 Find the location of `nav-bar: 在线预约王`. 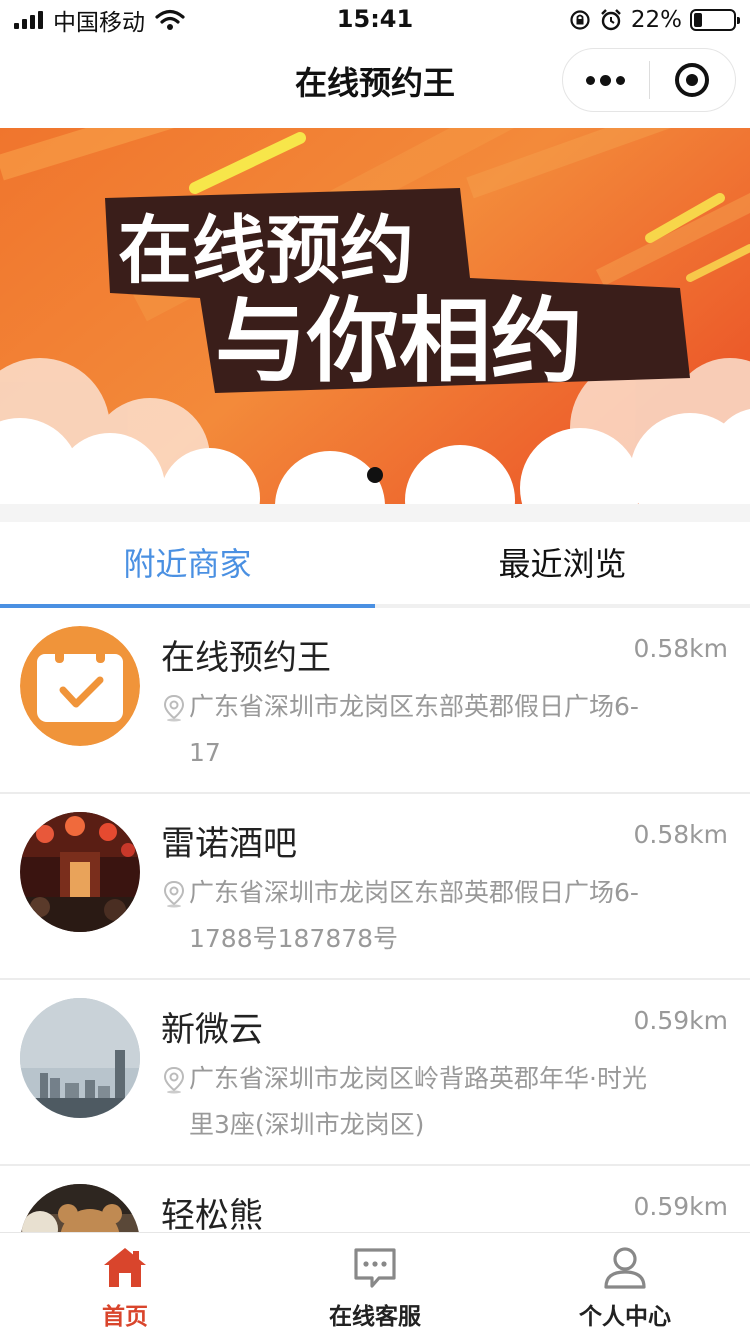

nav-bar: 在线预约王 is located at coordinates (375, 84).